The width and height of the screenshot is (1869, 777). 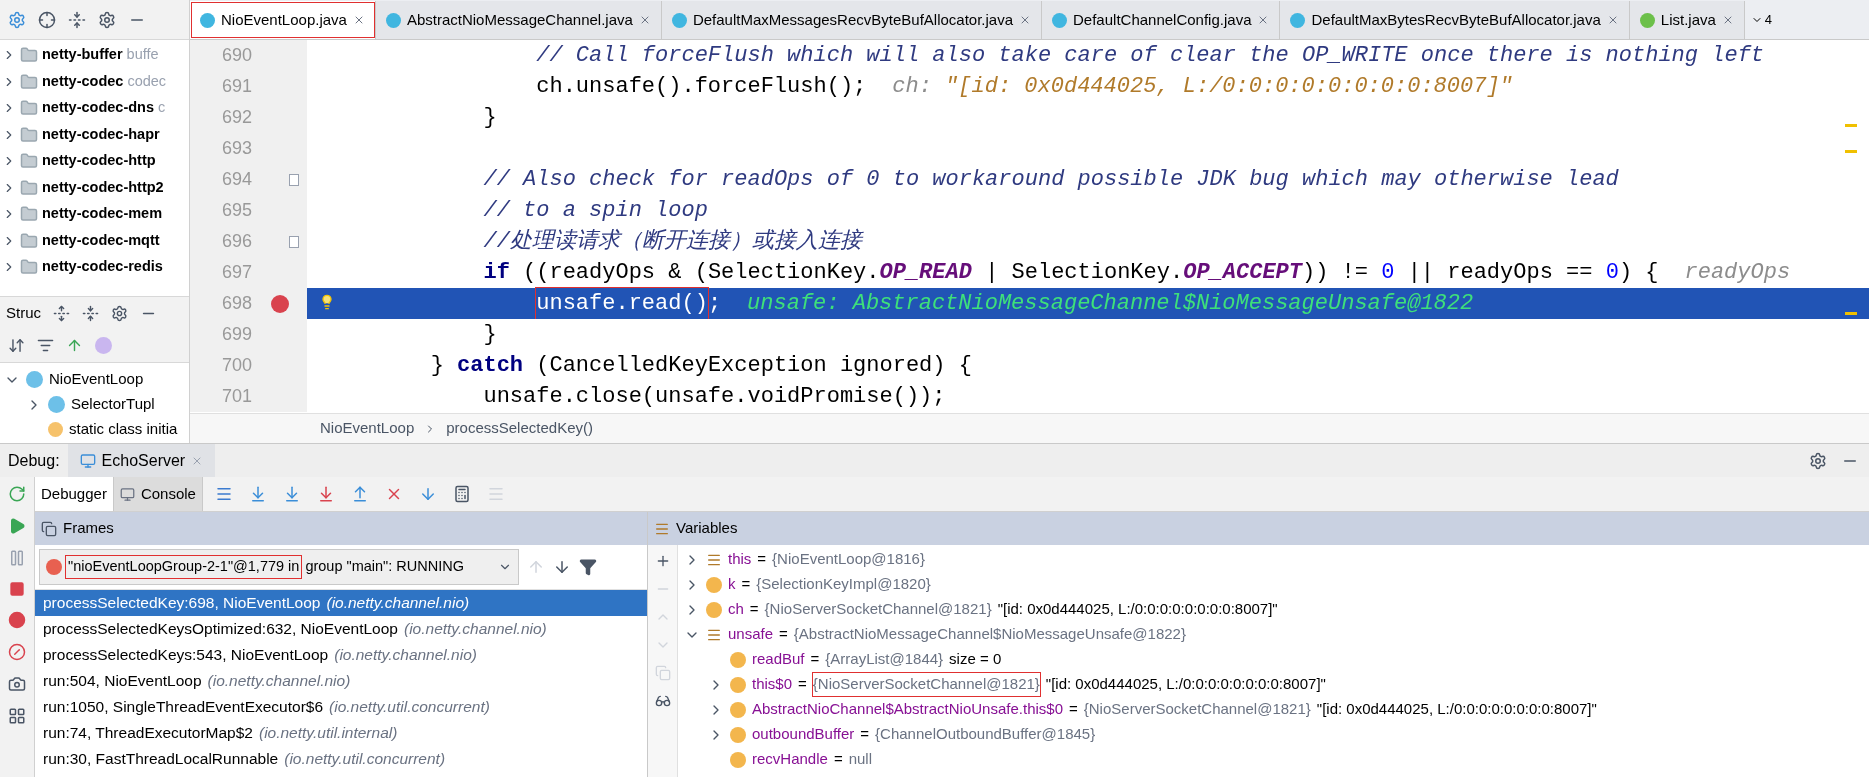 I want to click on stack-frame: processSelectedKeysOptimized:632, NioEventLoop (io.netty.channel.nio), so click(x=341, y=629).